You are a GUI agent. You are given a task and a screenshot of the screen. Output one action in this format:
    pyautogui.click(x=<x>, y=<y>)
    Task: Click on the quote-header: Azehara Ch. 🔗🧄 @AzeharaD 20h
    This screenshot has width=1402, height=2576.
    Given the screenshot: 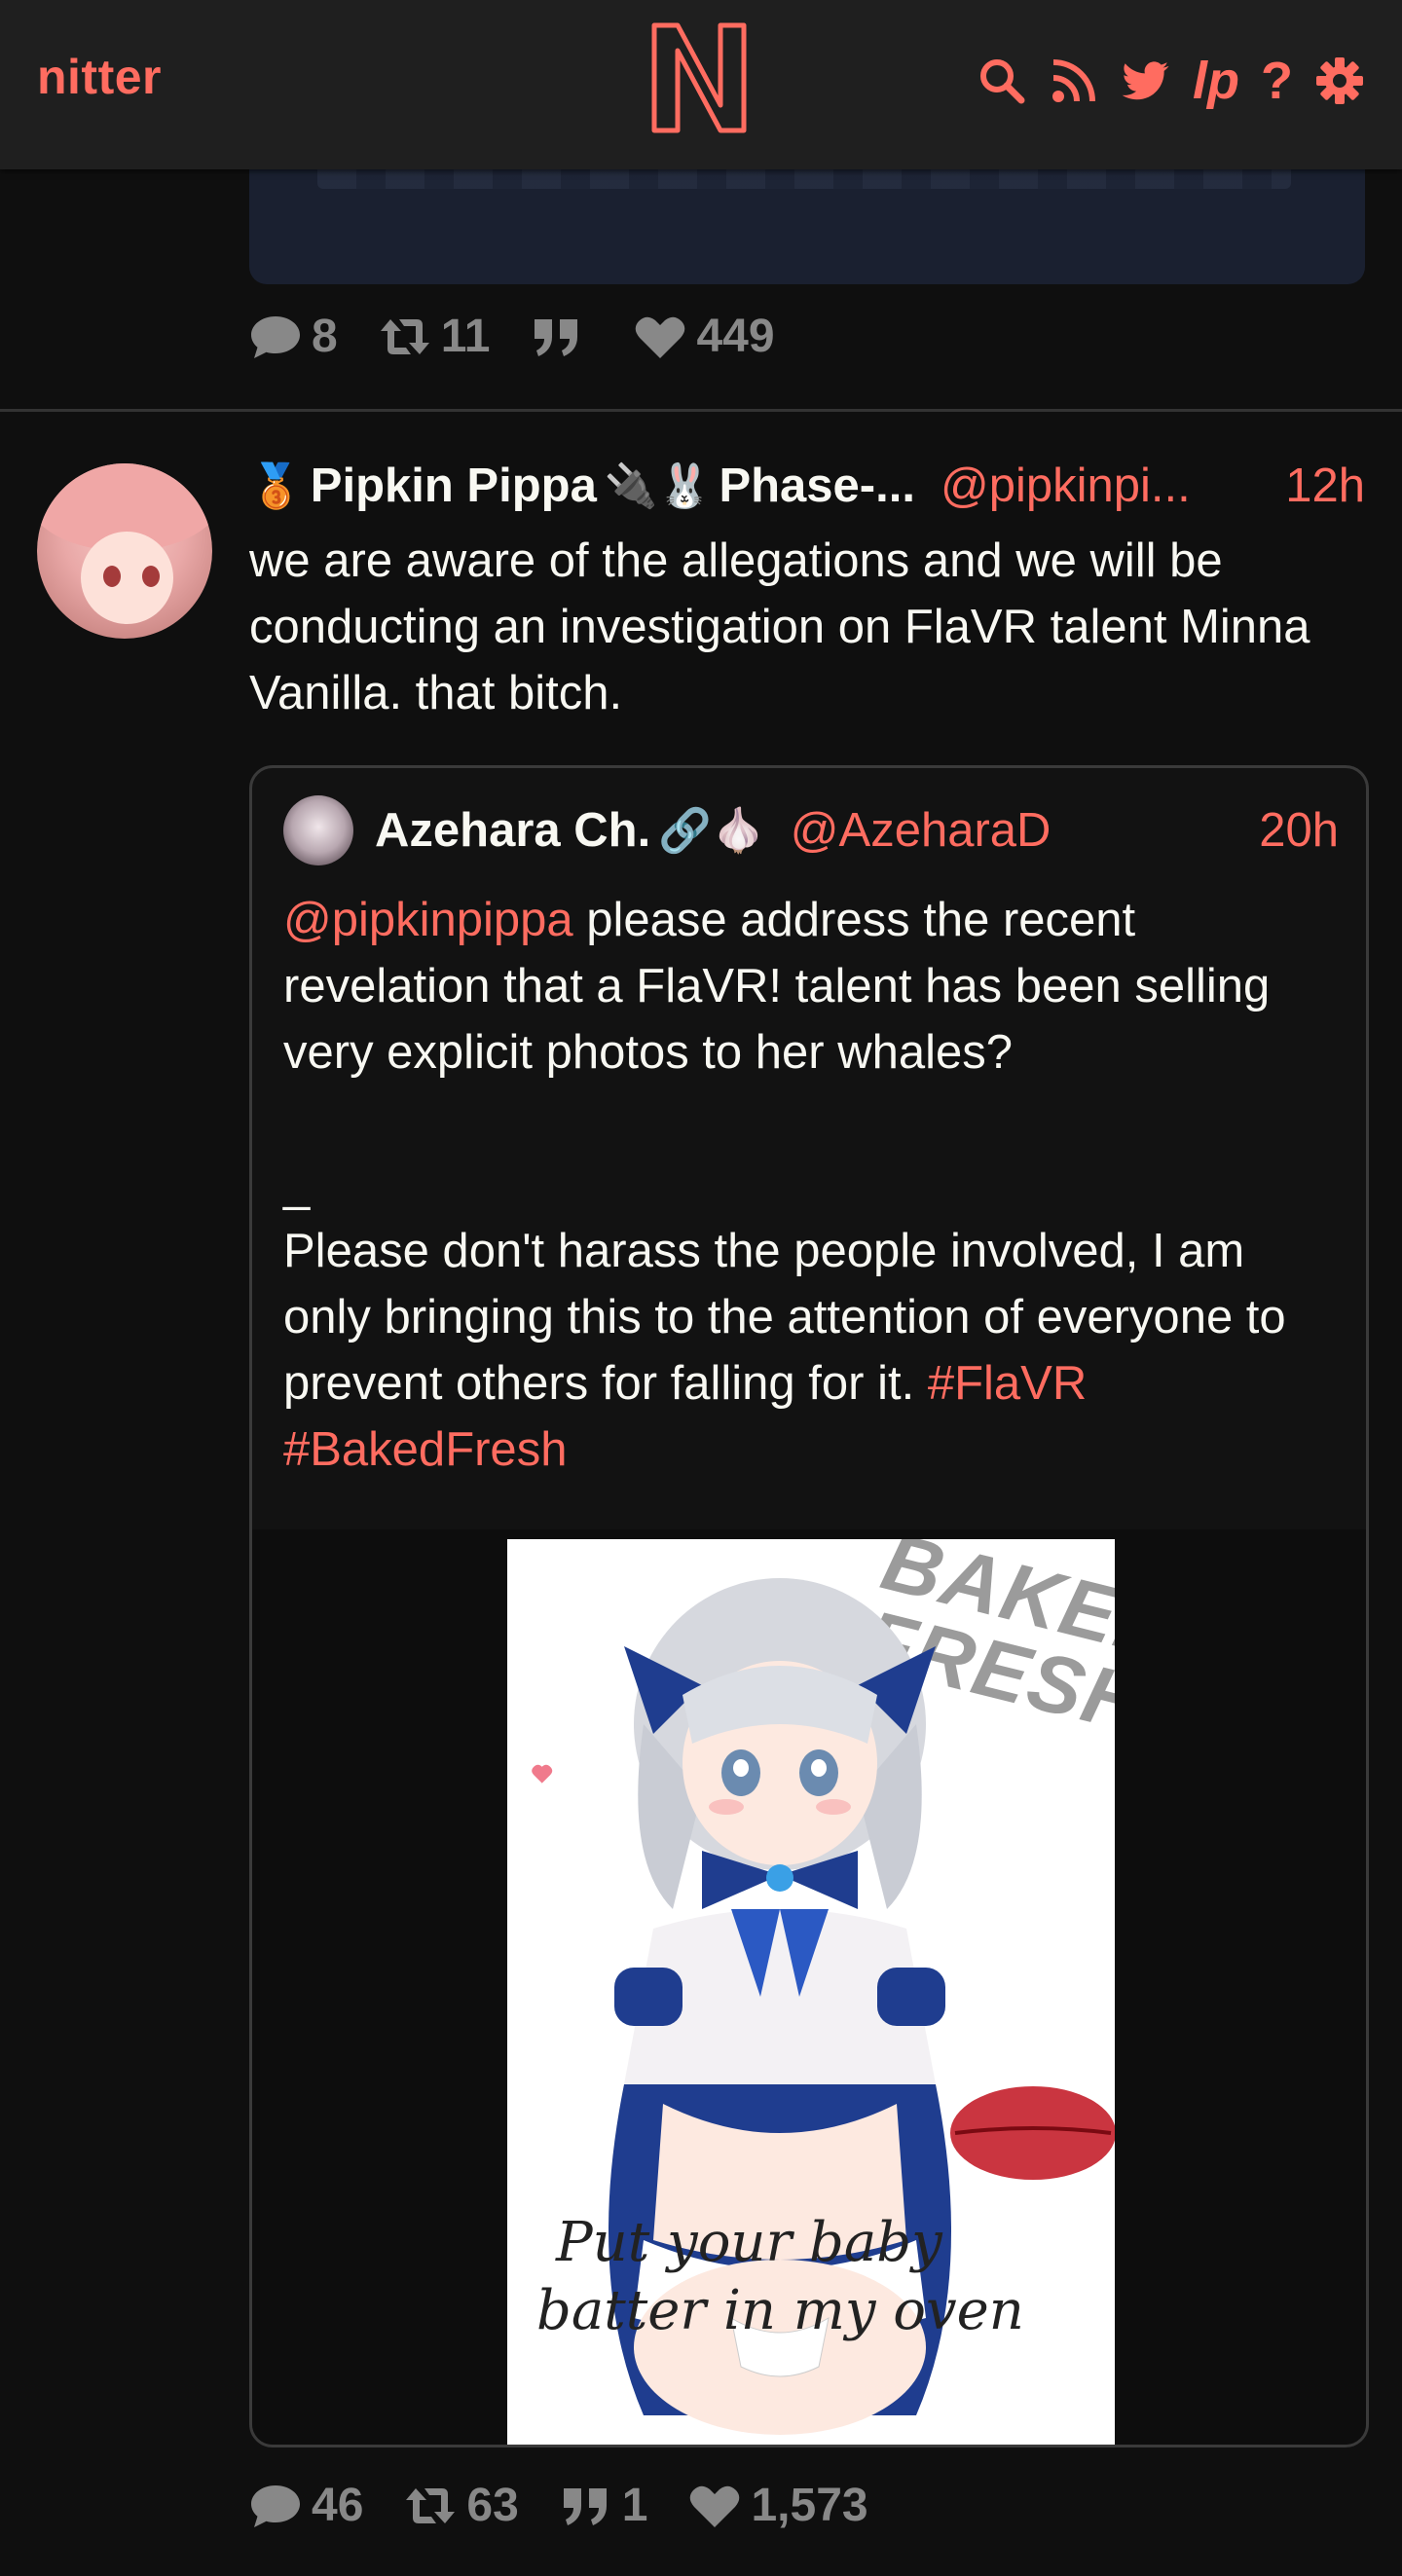 What is the action you would take?
    pyautogui.click(x=811, y=830)
    